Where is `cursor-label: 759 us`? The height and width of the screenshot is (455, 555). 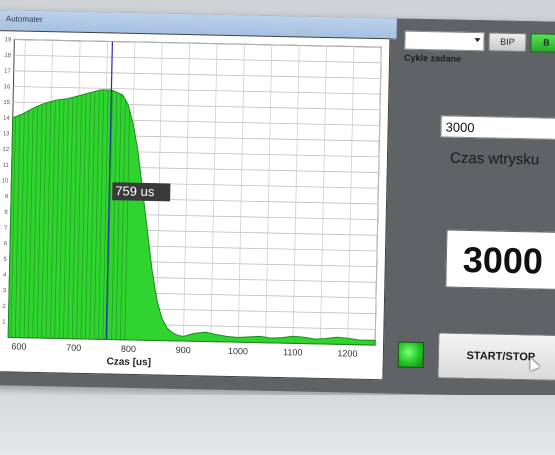
cursor-label: 759 us is located at coordinates (135, 191).